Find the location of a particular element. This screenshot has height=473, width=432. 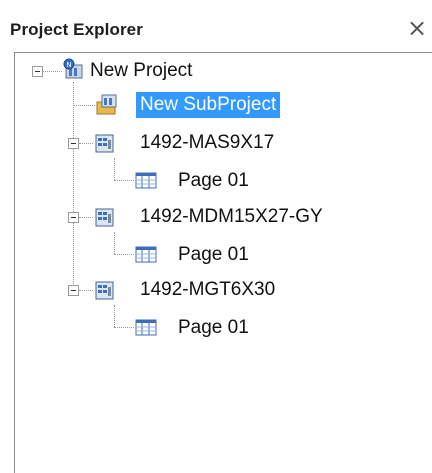

tree-node-device: 1492-MAS9X17 is located at coordinates (207, 143).